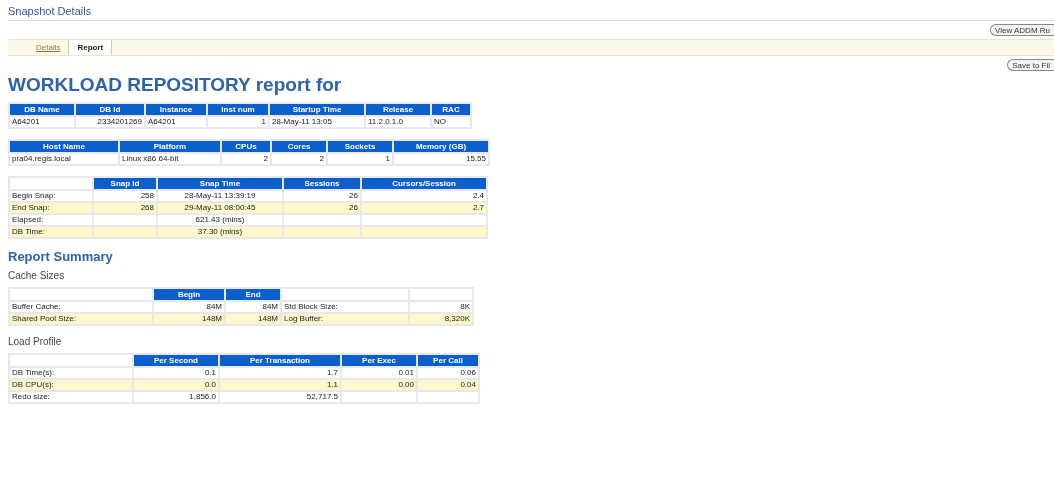  Describe the element at coordinates (441, 159) in the screenshot. I see `table-cell: 15.55` at that location.